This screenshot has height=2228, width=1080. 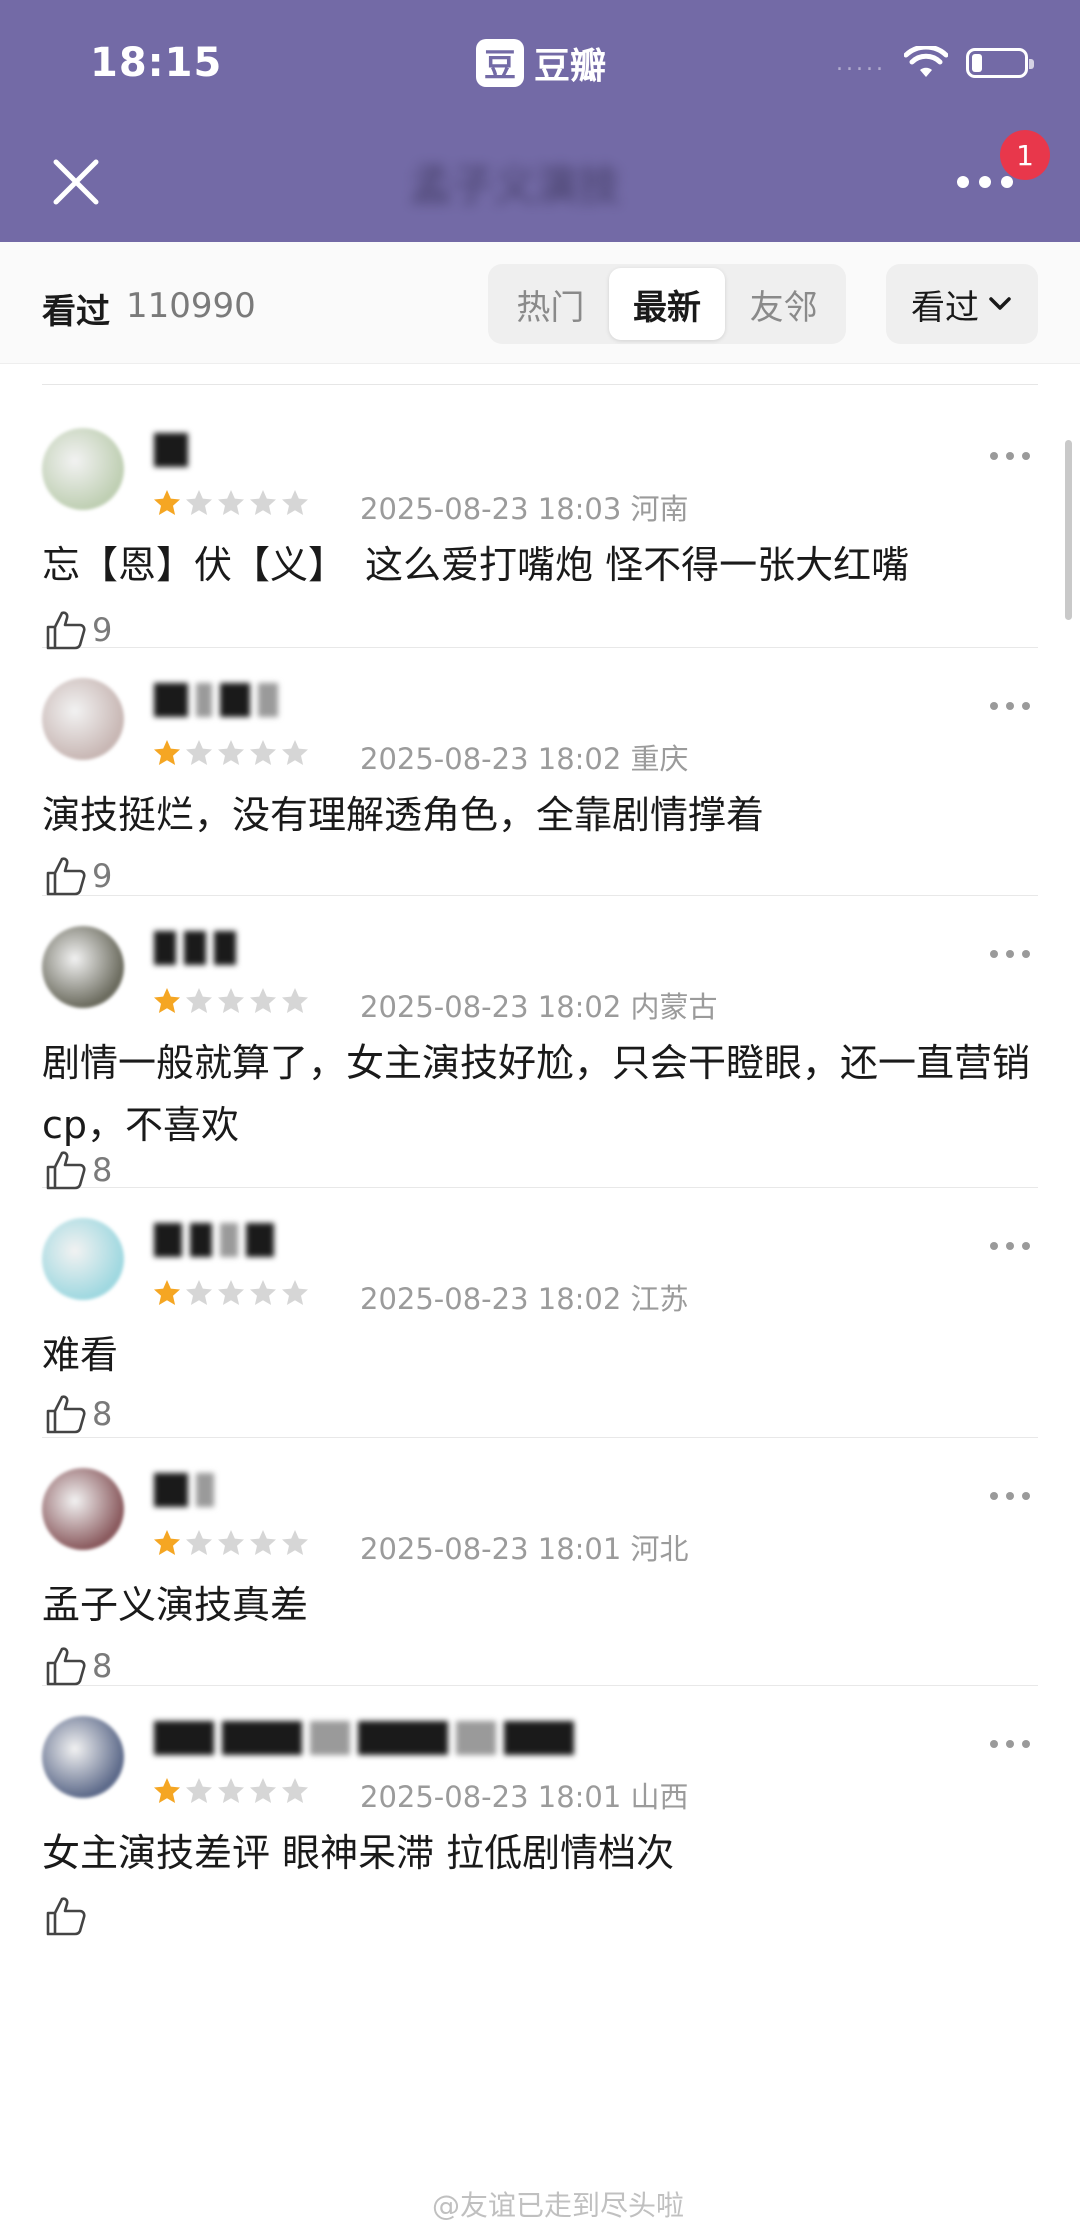 I want to click on watched-count: 110990, so click(x=191, y=306).